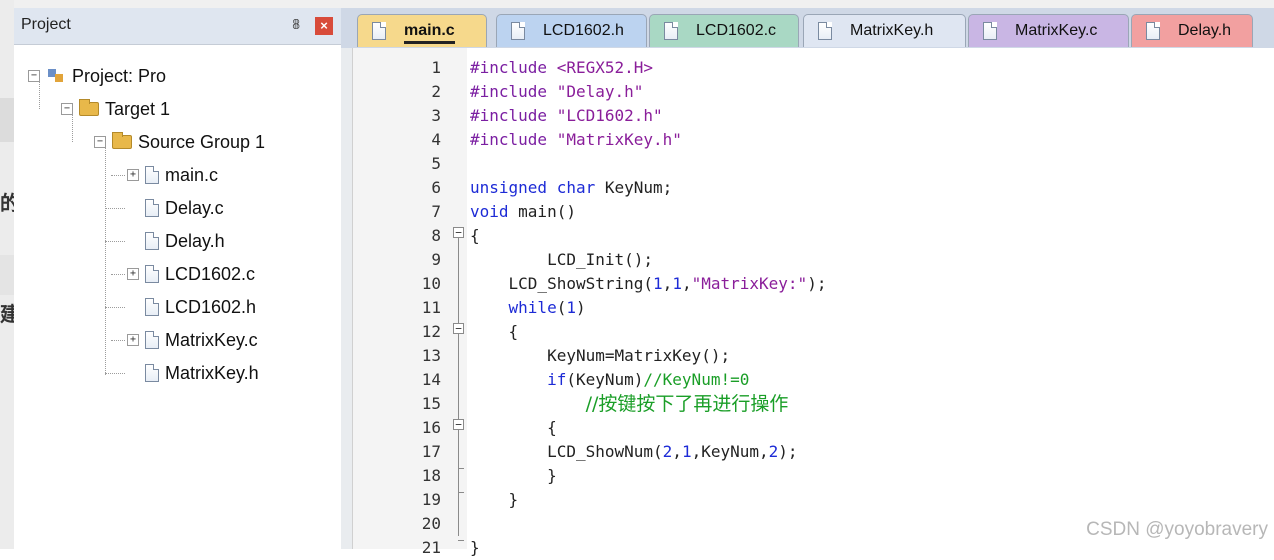 This screenshot has width=1274, height=560. I want to click on code-token: unsigned char, so click(533, 187).